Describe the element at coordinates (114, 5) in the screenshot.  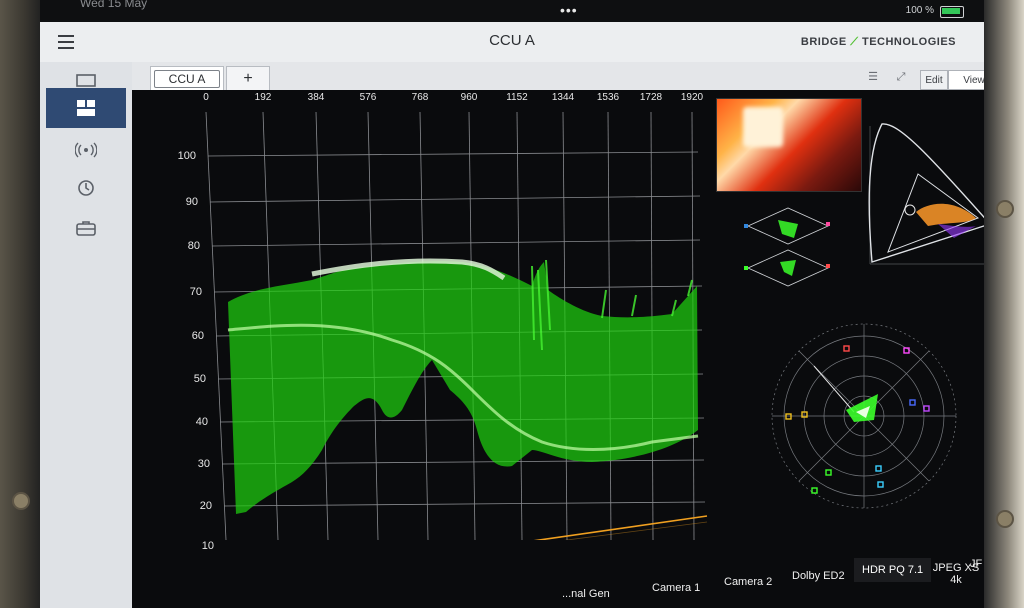
I see `status-date: Wed 15 May` at that location.